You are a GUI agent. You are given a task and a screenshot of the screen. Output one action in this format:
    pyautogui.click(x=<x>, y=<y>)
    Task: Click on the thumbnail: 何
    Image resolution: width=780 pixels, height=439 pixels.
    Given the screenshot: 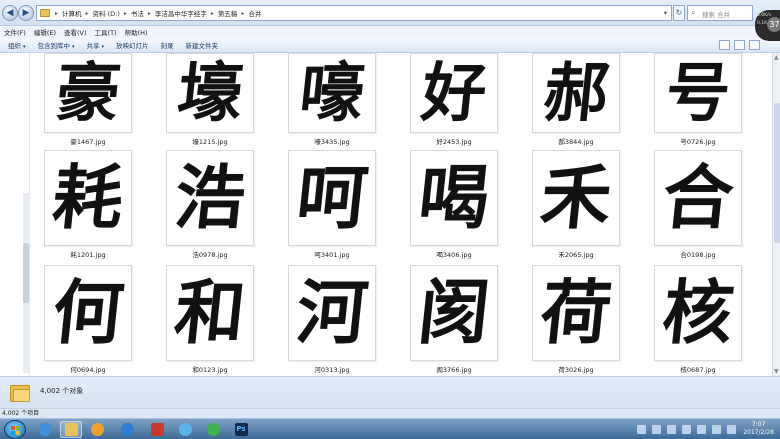 What is the action you would take?
    pyautogui.click(x=88, y=313)
    